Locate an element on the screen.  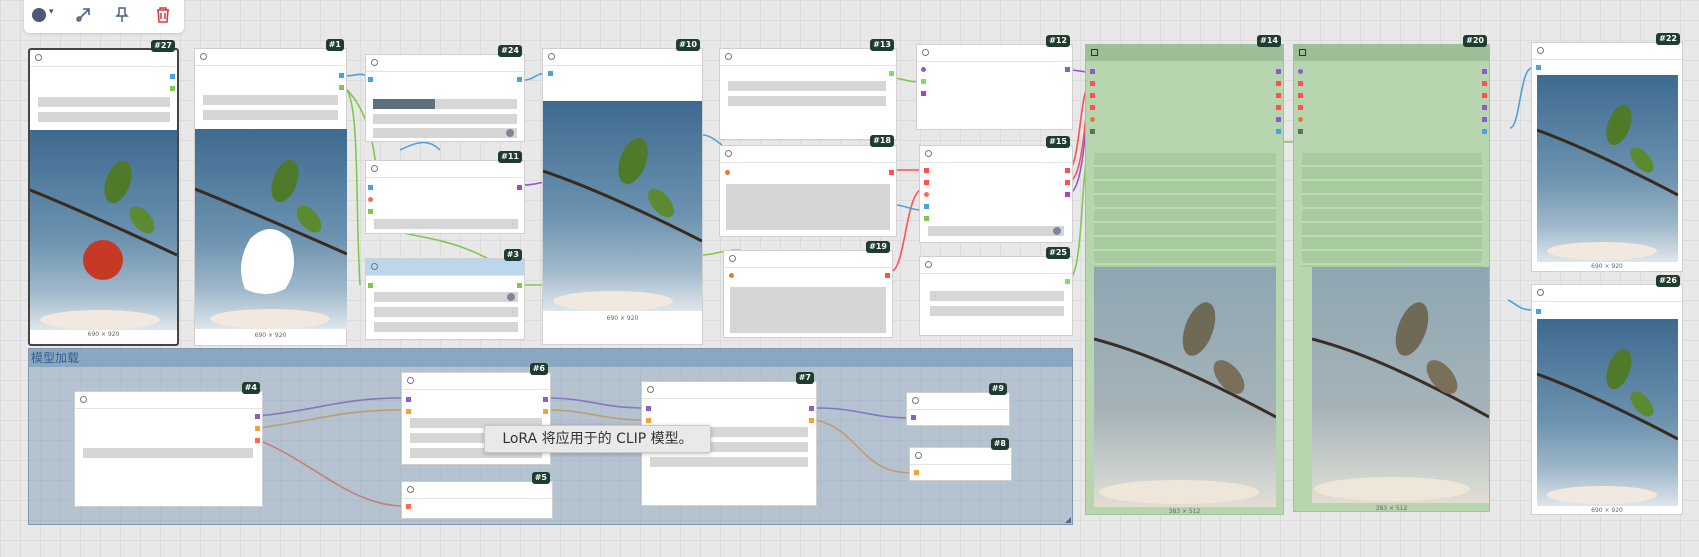
inpaint-model-node: #18 is located at coordinates (808, 186).